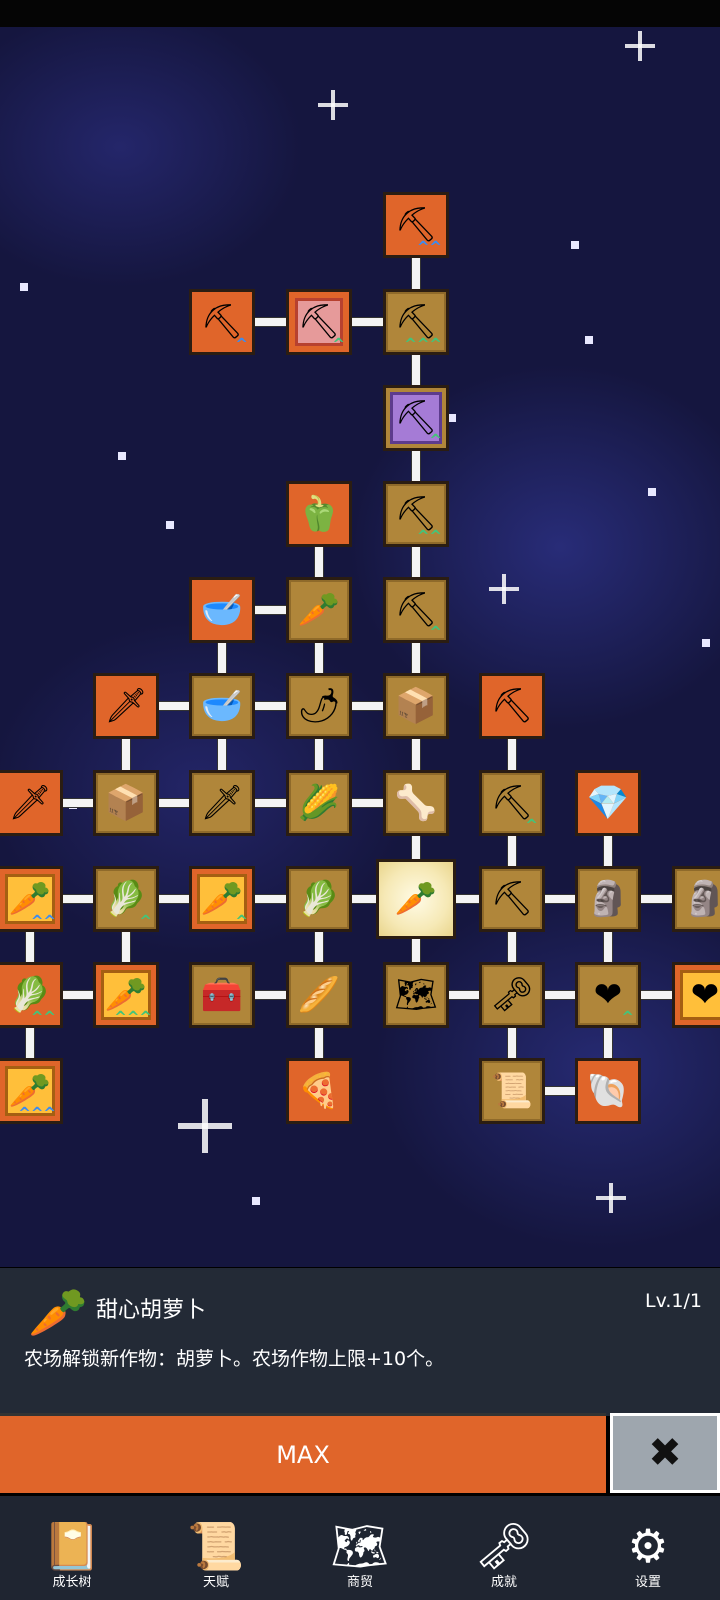 The height and width of the screenshot is (1600, 720). What do you see at coordinates (222, 899) in the screenshot?
I see `carrot-node: 🥕 ^` at bounding box center [222, 899].